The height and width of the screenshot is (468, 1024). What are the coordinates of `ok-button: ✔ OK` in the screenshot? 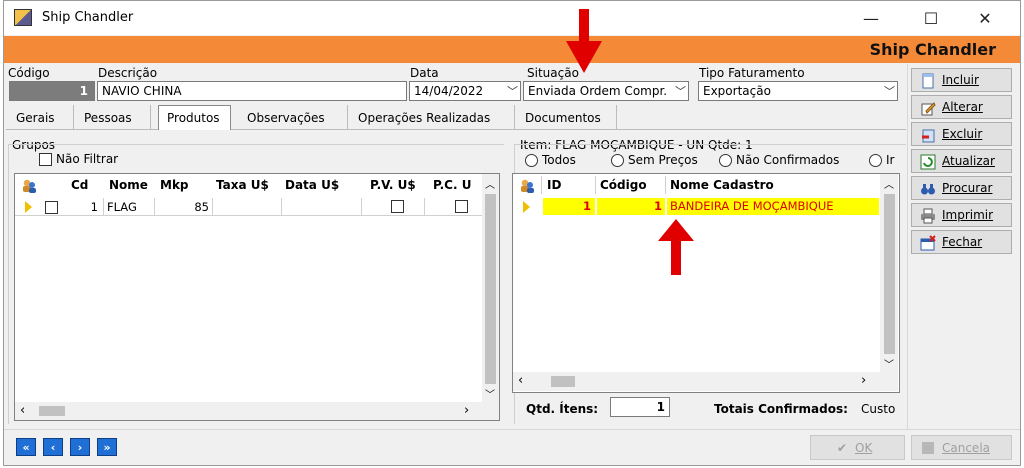 It's located at (857, 447).